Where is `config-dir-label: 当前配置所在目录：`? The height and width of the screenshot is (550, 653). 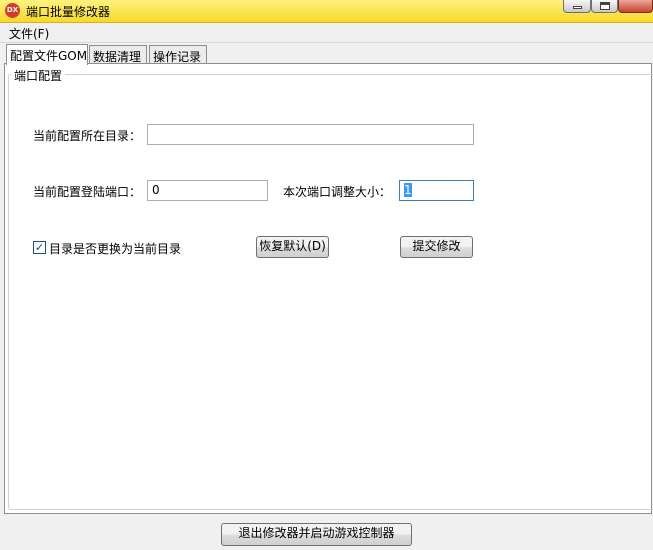
config-dir-label: 当前配置所在目录： is located at coordinates (87, 136).